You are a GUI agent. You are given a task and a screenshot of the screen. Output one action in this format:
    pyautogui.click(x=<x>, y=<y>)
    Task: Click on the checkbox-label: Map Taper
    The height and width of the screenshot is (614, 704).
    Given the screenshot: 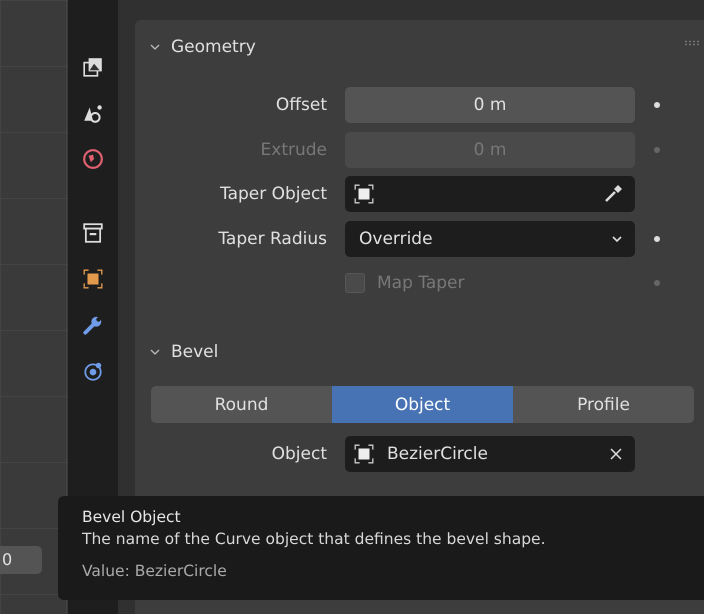 What is the action you would take?
    pyautogui.click(x=421, y=283)
    